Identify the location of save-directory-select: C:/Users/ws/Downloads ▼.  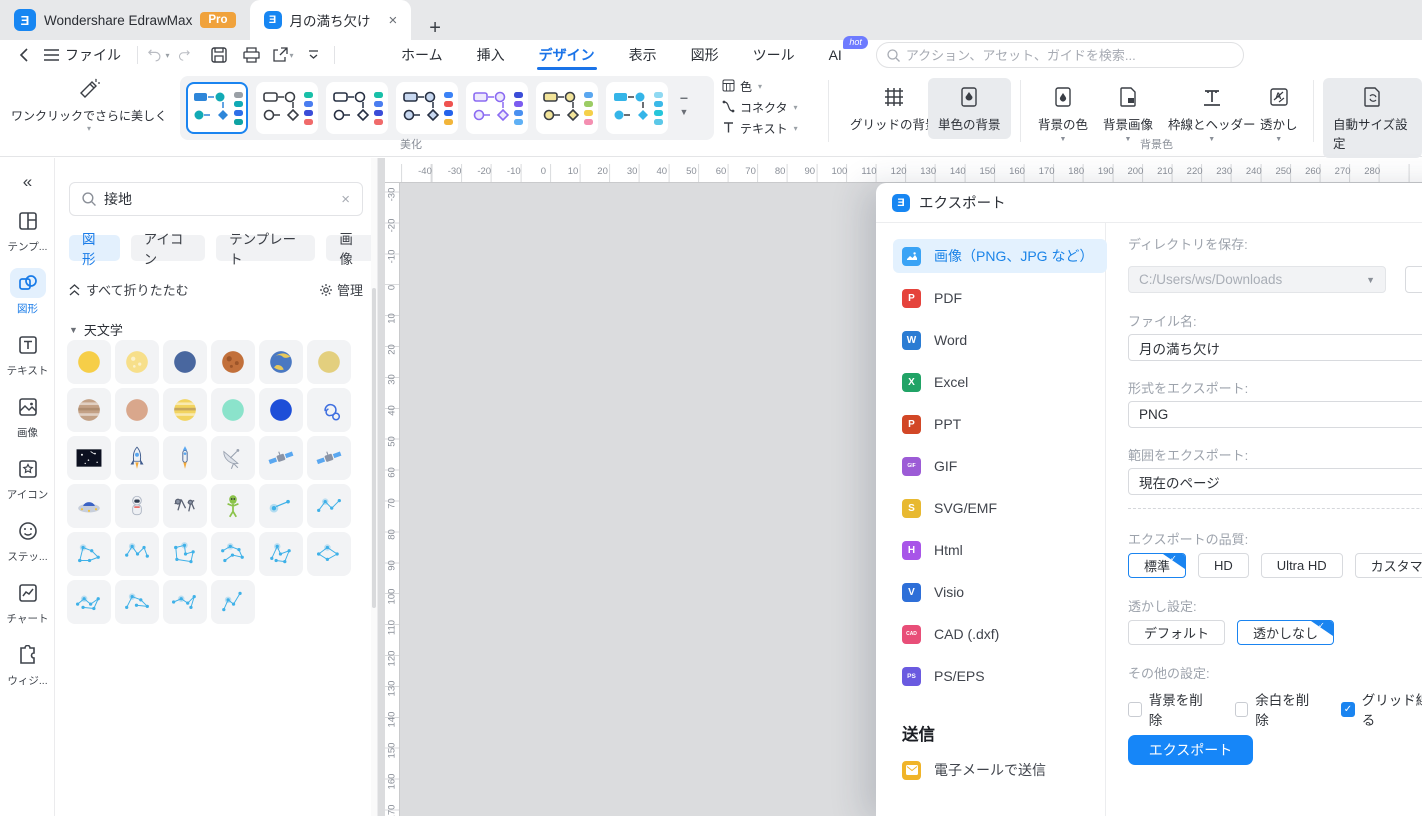
(1257, 279).